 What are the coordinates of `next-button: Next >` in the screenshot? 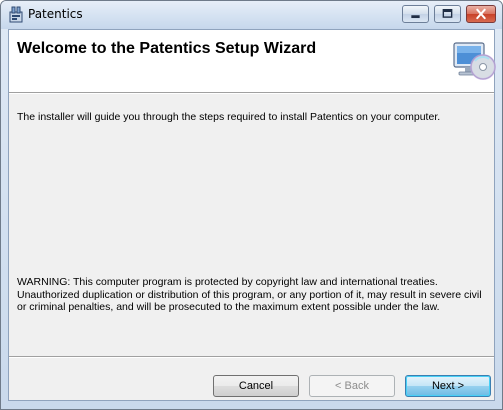 It's located at (448, 386).